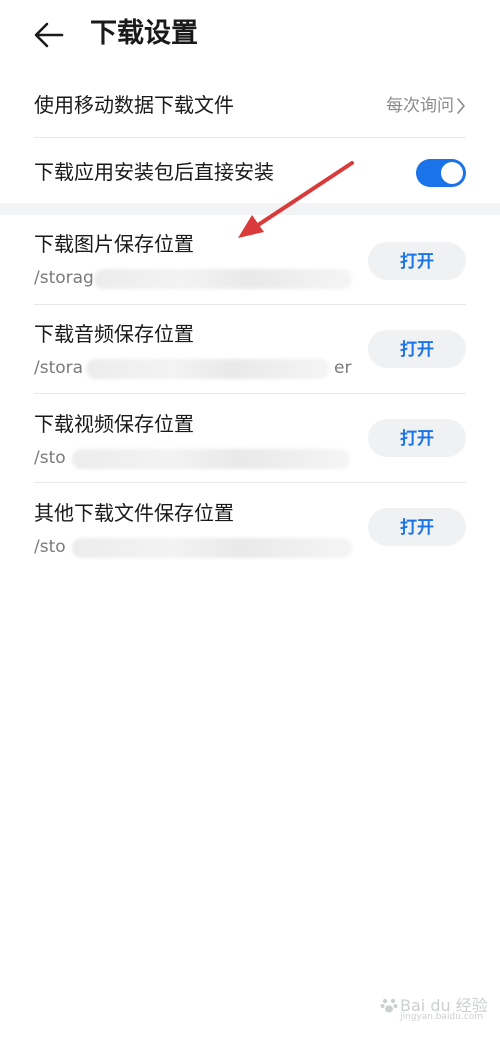 The height and width of the screenshot is (1042, 500). Describe the element at coordinates (250, 353) in the screenshot. I see `location-row-audio: 下载音频保存位置 /stora er 打开` at that location.